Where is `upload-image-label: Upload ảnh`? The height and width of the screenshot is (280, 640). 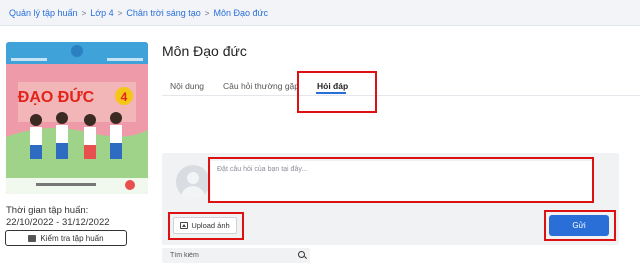
upload-image-label: Upload ảnh is located at coordinates (210, 225).